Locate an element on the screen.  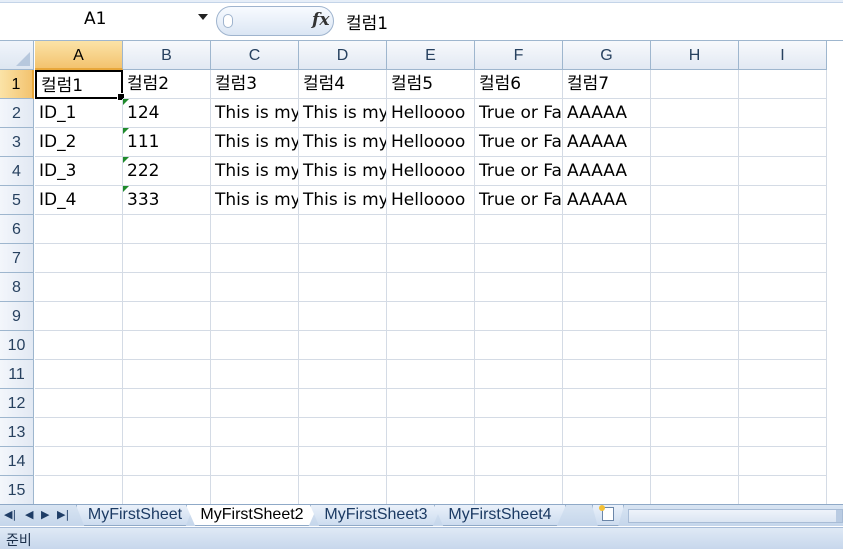
cell-e6 is located at coordinates (431, 229).